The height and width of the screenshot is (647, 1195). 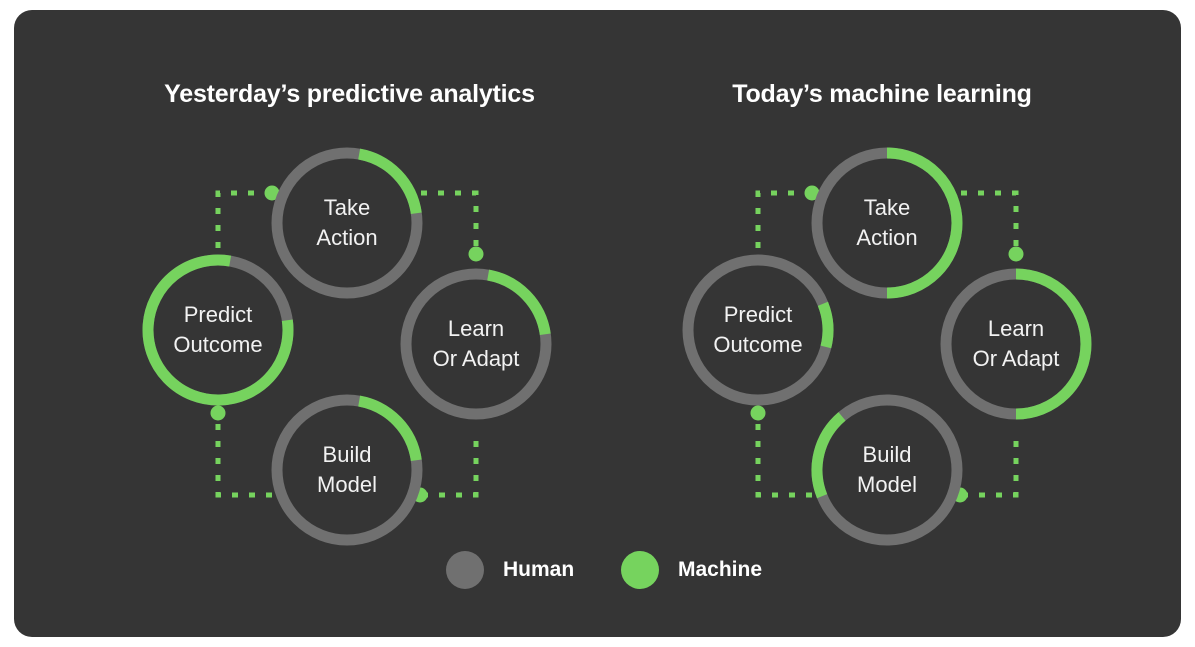 I want to click on legend-item-machine: Machine, so click(x=691, y=570).